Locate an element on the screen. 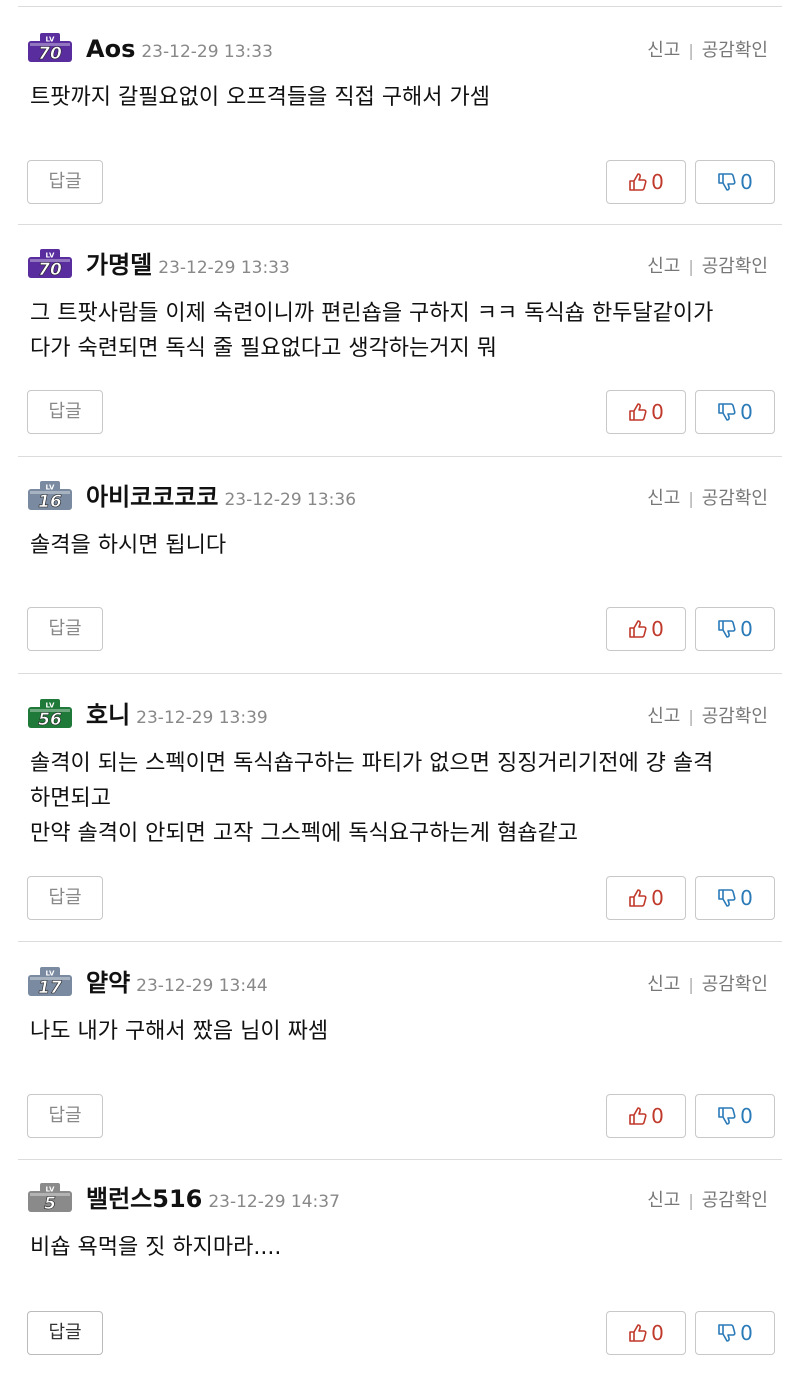 Image resolution: width=800 pixels, height=1376 pixels. level-badge-icon: LV 70 is located at coordinates (50, 264).